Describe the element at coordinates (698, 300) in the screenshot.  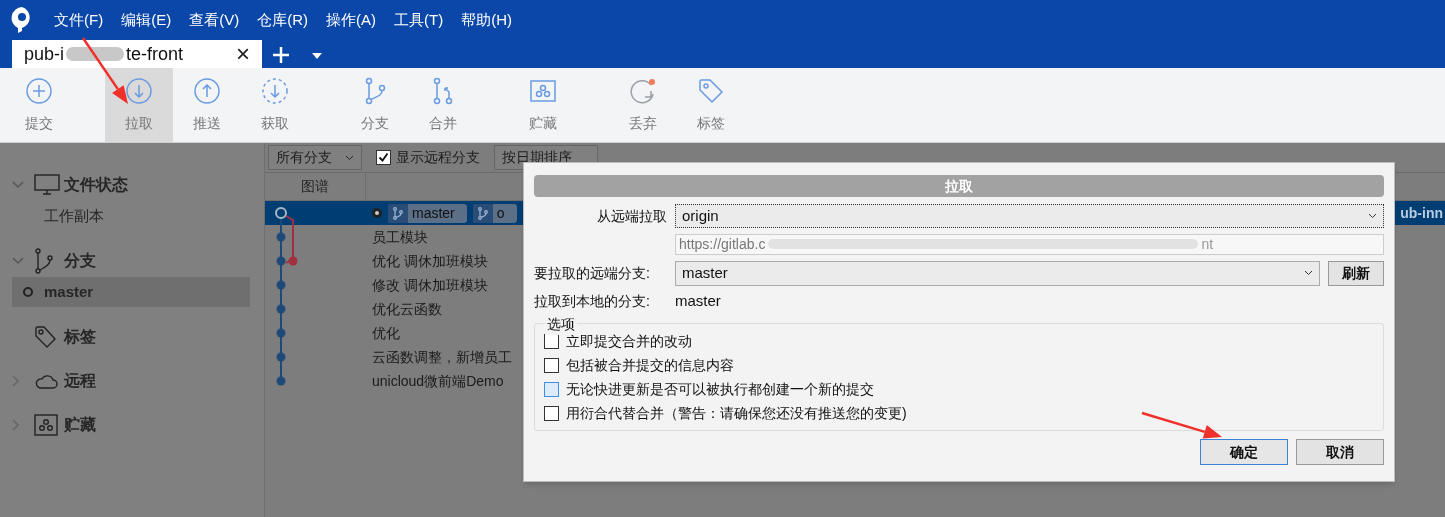
I see `local-branch-value: master` at that location.